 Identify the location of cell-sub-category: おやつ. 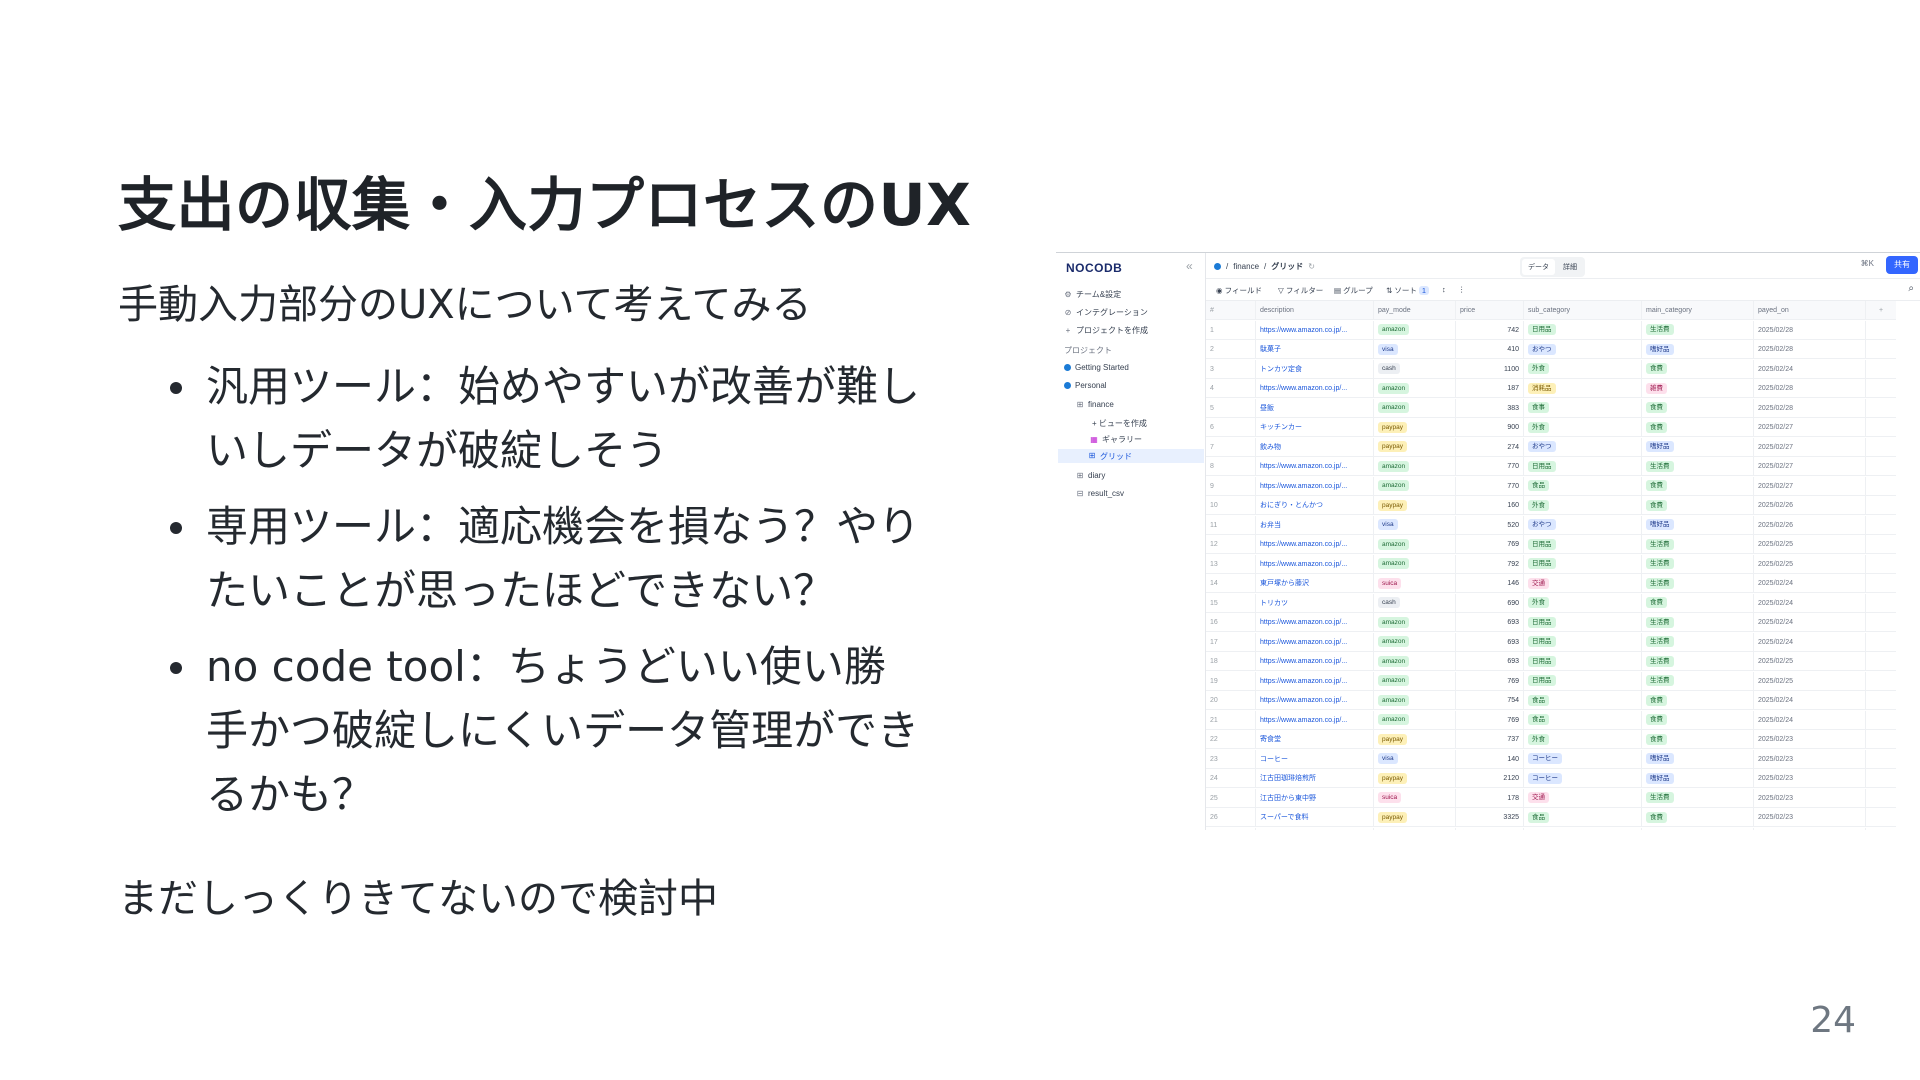
(1583, 447).